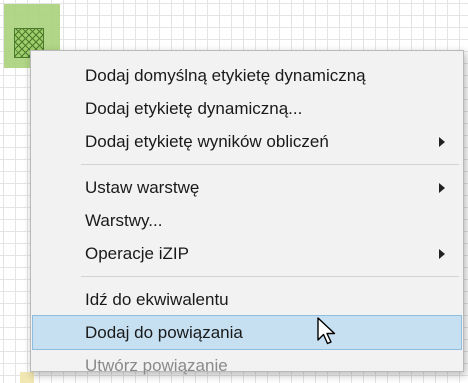 The image size is (468, 383). Describe the element at coordinates (247, 299) in the screenshot. I see `menu-item-go-to-equivalent: Idź do ekwiwalentu` at that location.